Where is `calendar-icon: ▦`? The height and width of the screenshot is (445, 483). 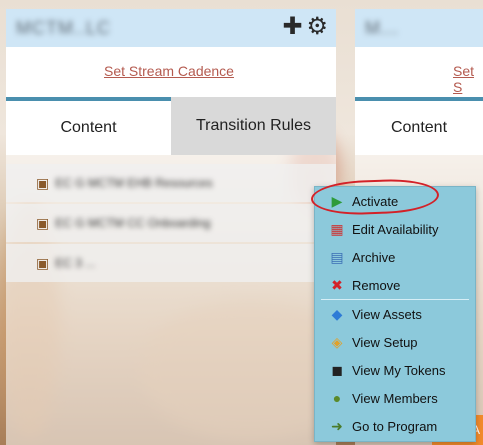
calendar-icon: ▦ is located at coordinates (337, 229).